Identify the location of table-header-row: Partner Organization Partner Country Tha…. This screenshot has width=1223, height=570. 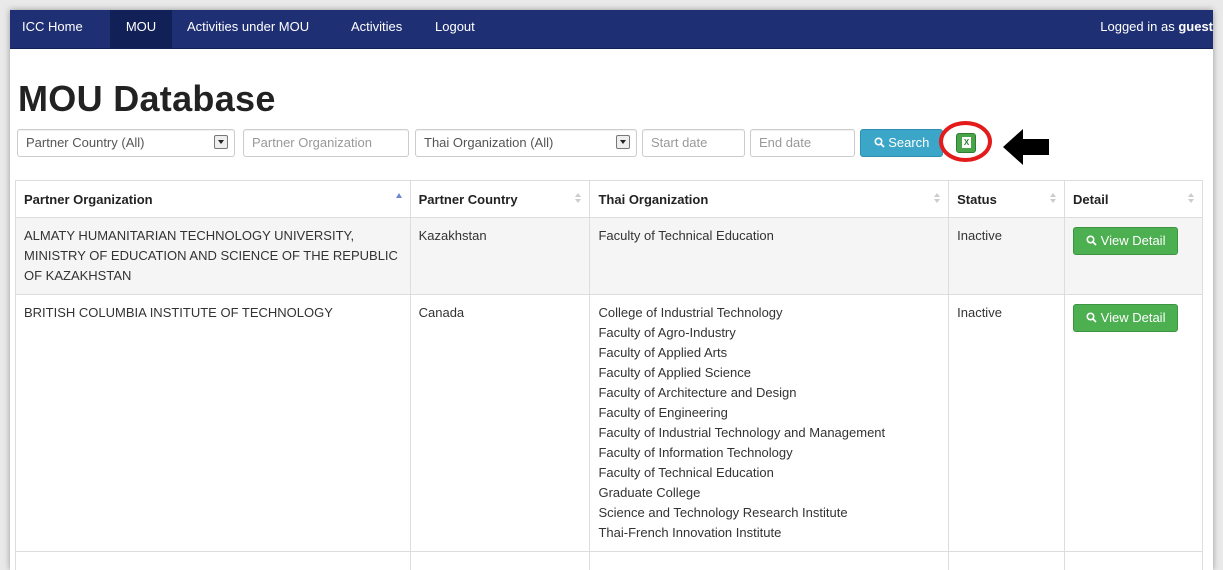
(609, 199).